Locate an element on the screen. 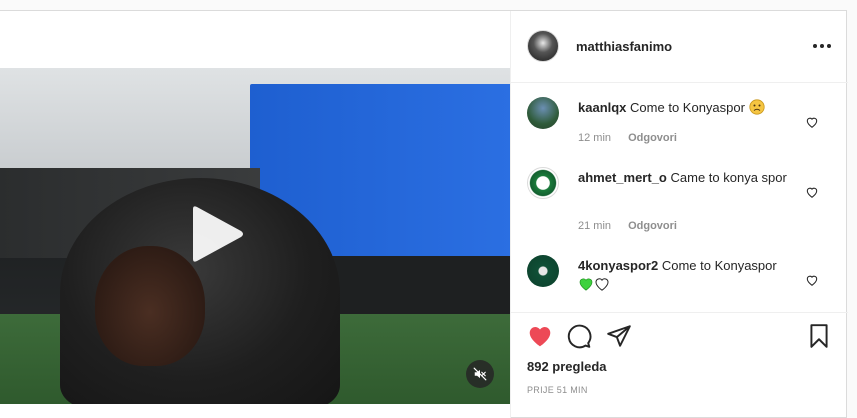 The width and height of the screenshot is (857, 418). comment-time: 12 min is located at coordinates (595, 138).